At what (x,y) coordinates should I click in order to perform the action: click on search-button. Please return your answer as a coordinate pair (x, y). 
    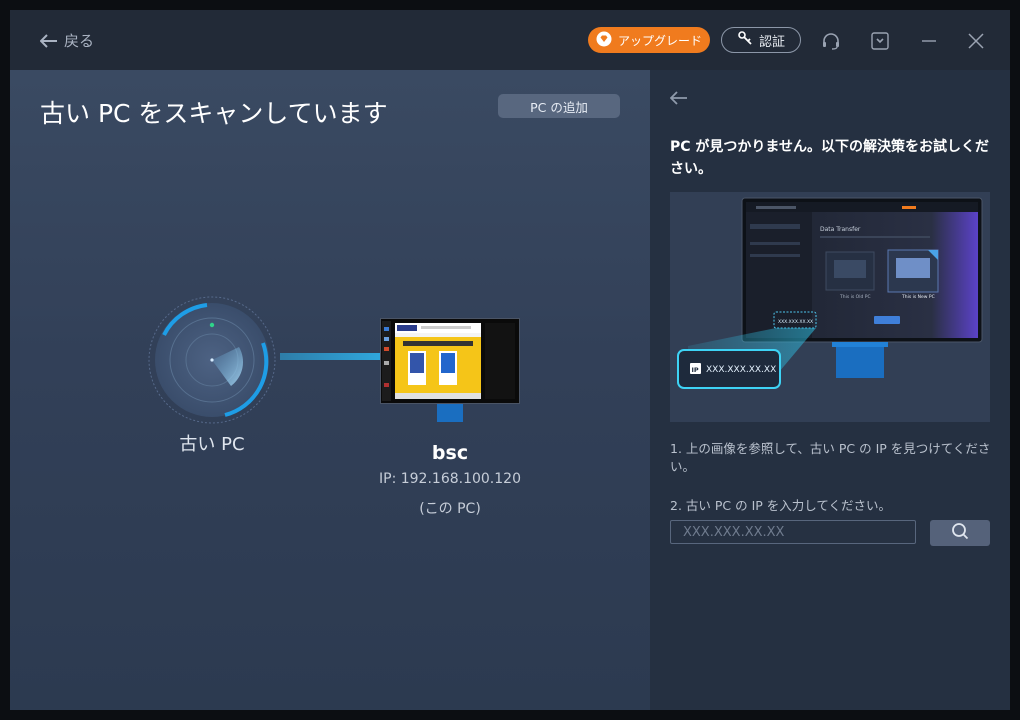
    Looking at the image, I should click on (960, 533).